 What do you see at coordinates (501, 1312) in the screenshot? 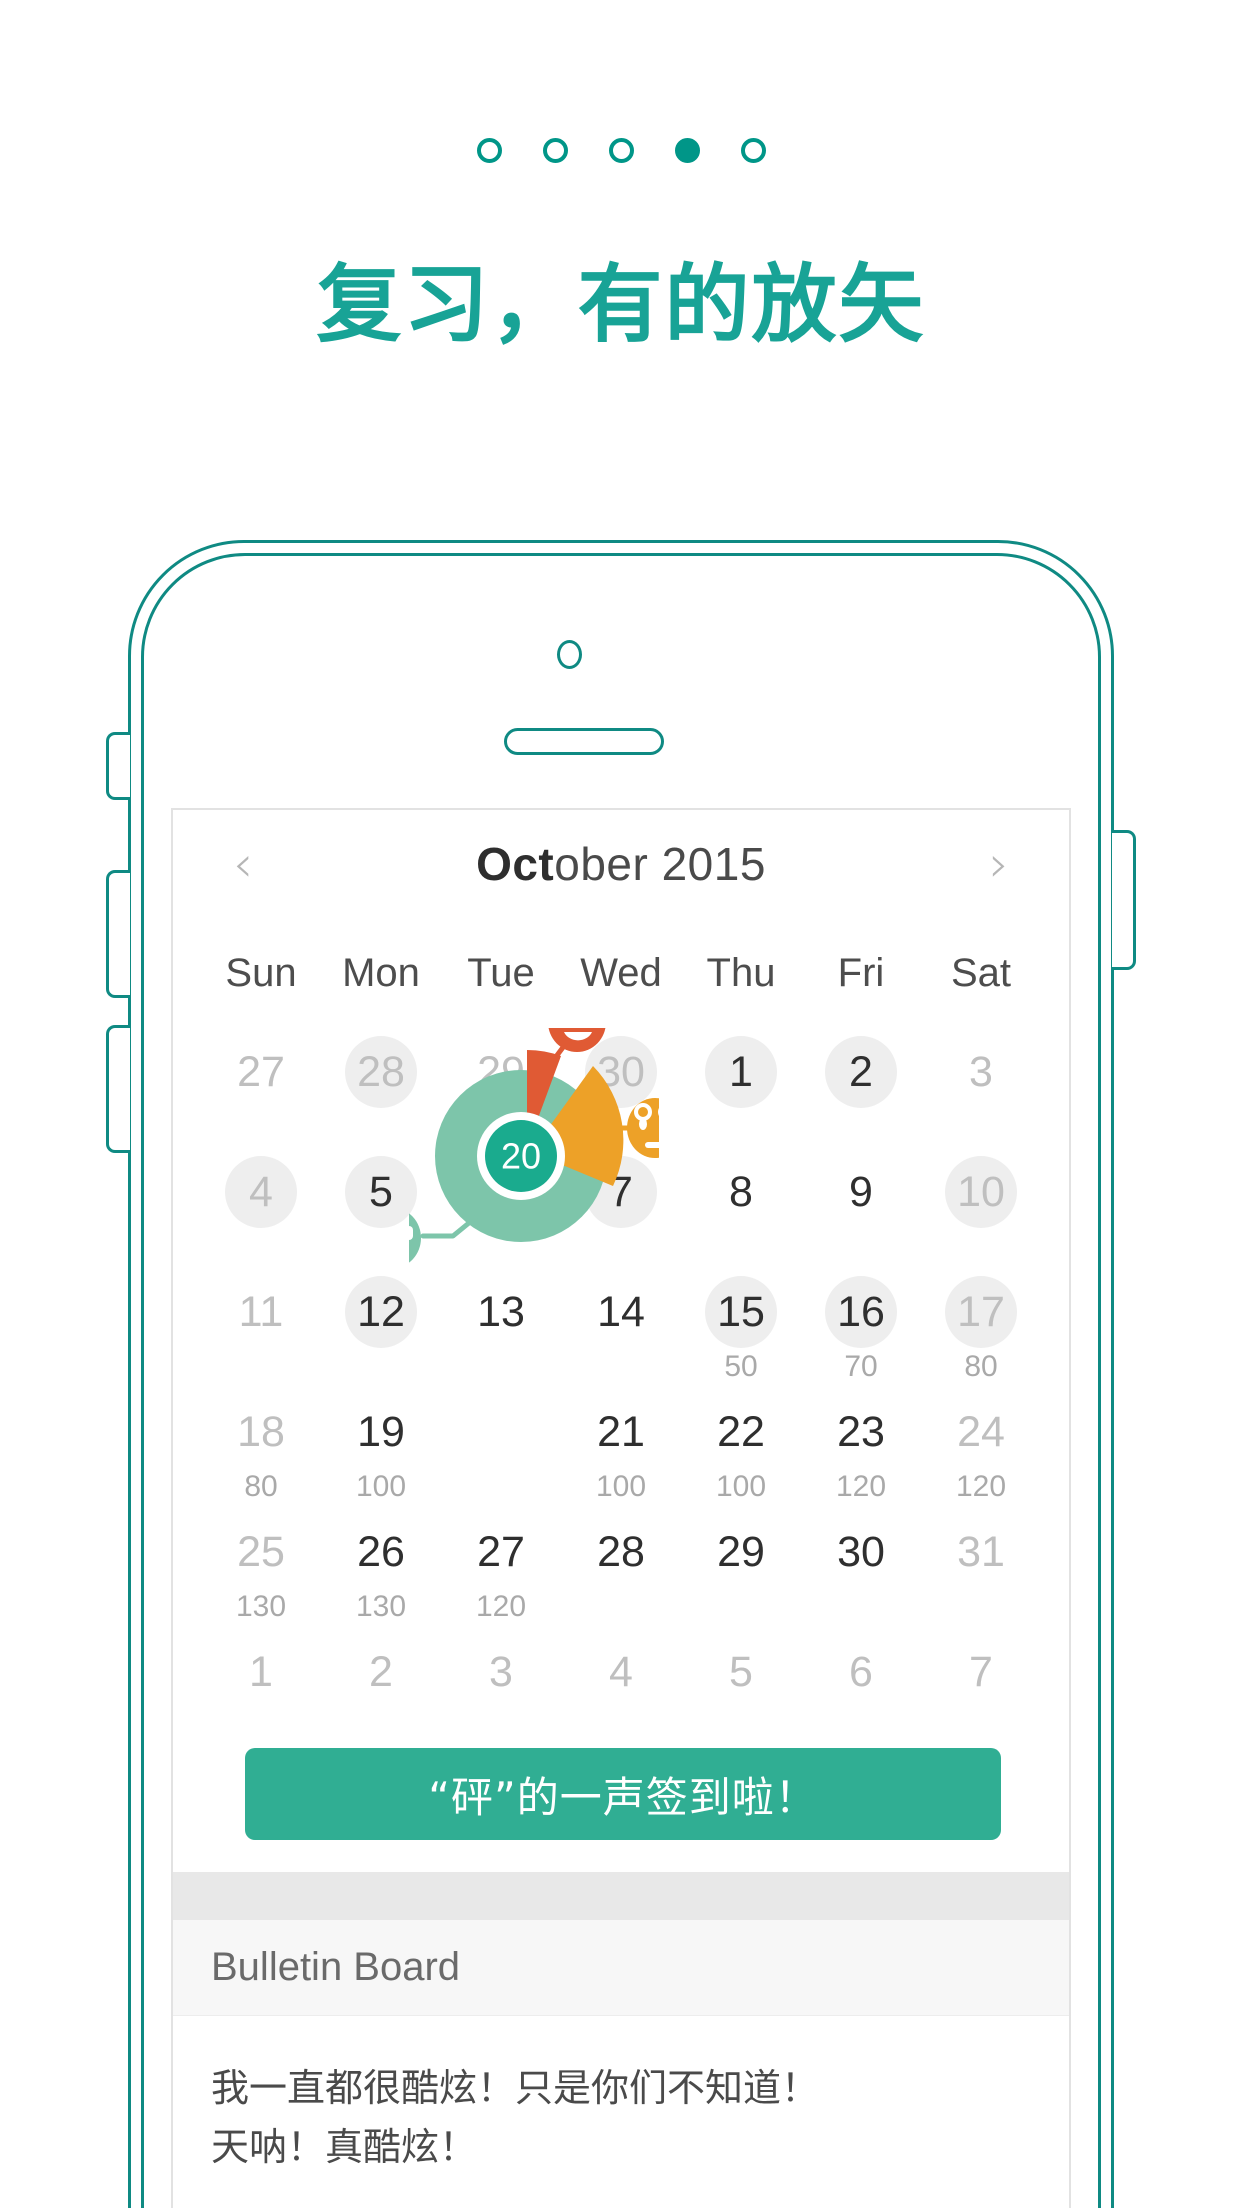
I see `calendar-day-number: 13` at bounding box center [501, 1312].